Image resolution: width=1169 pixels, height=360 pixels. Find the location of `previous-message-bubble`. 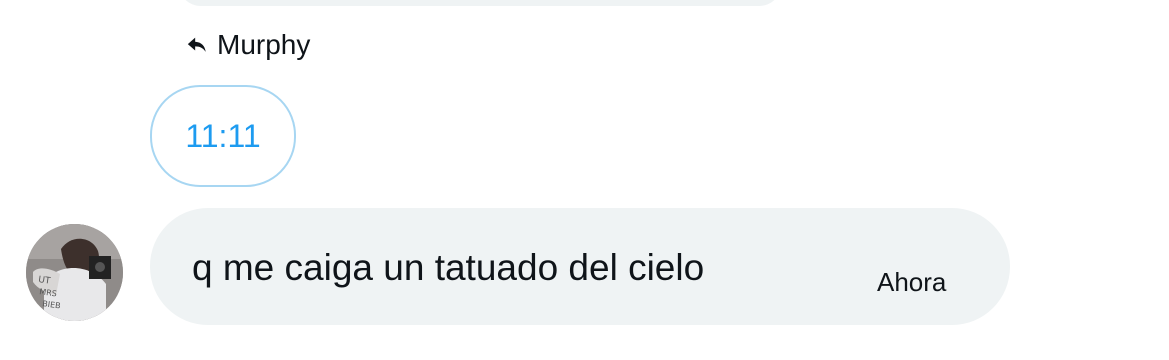

previous-message-bubble is located at coordinates (480, 3).